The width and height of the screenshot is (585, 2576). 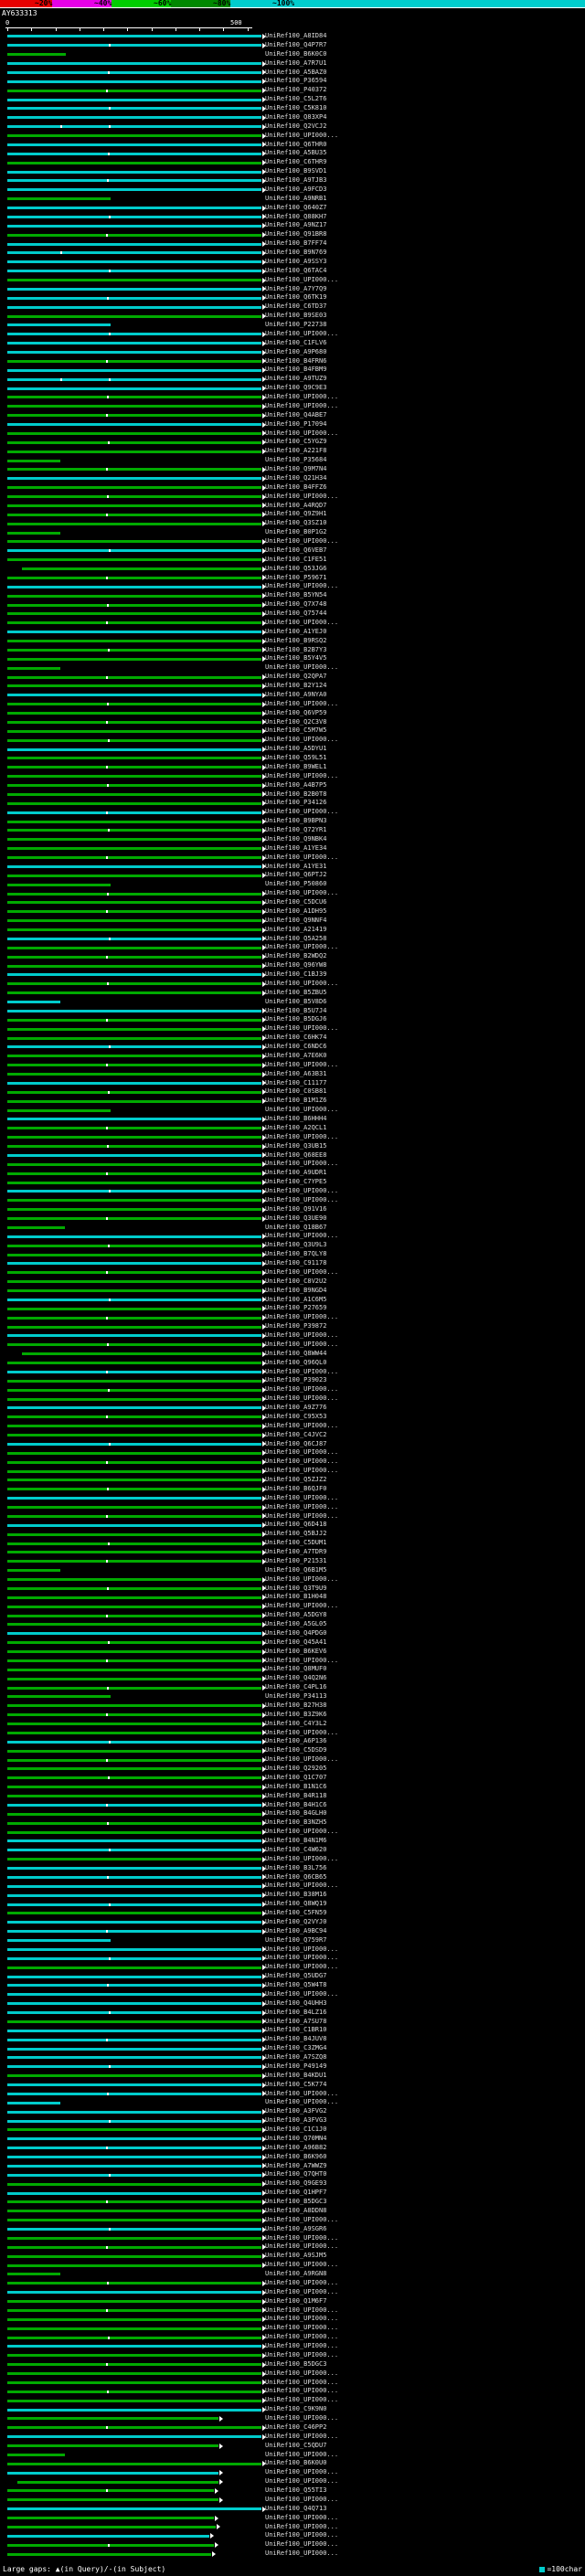 I want to click on hit-row: UniRef100_B4LZ16, so click(x=293, y=2013).